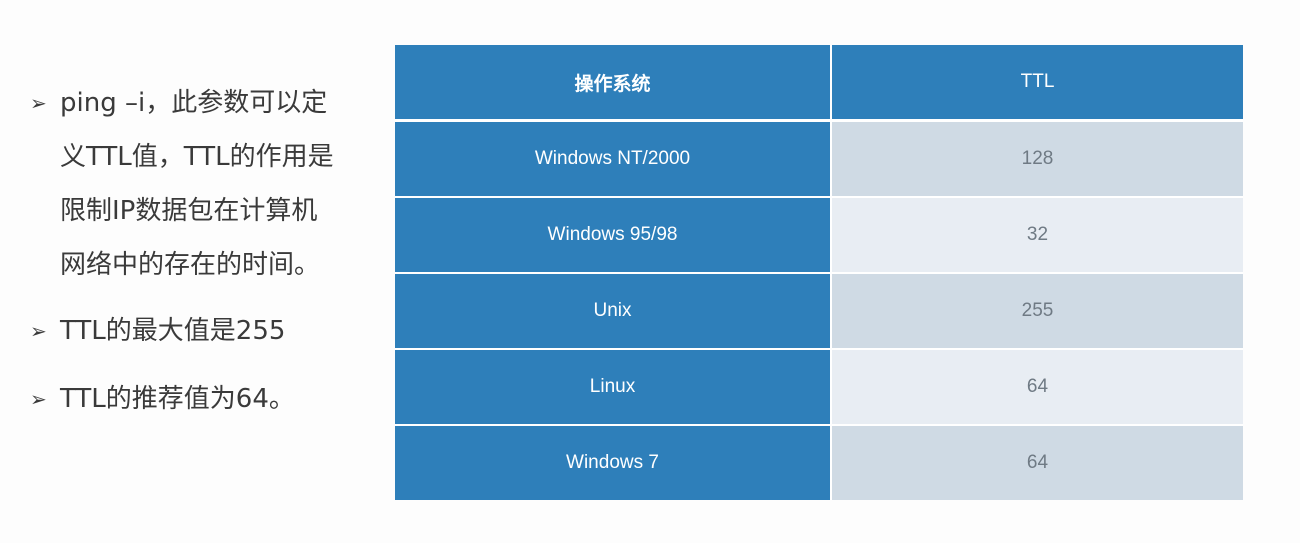 The image size is (1300, 543). I want to click on table-row: Windows 95/98 32, so click(819, 234).